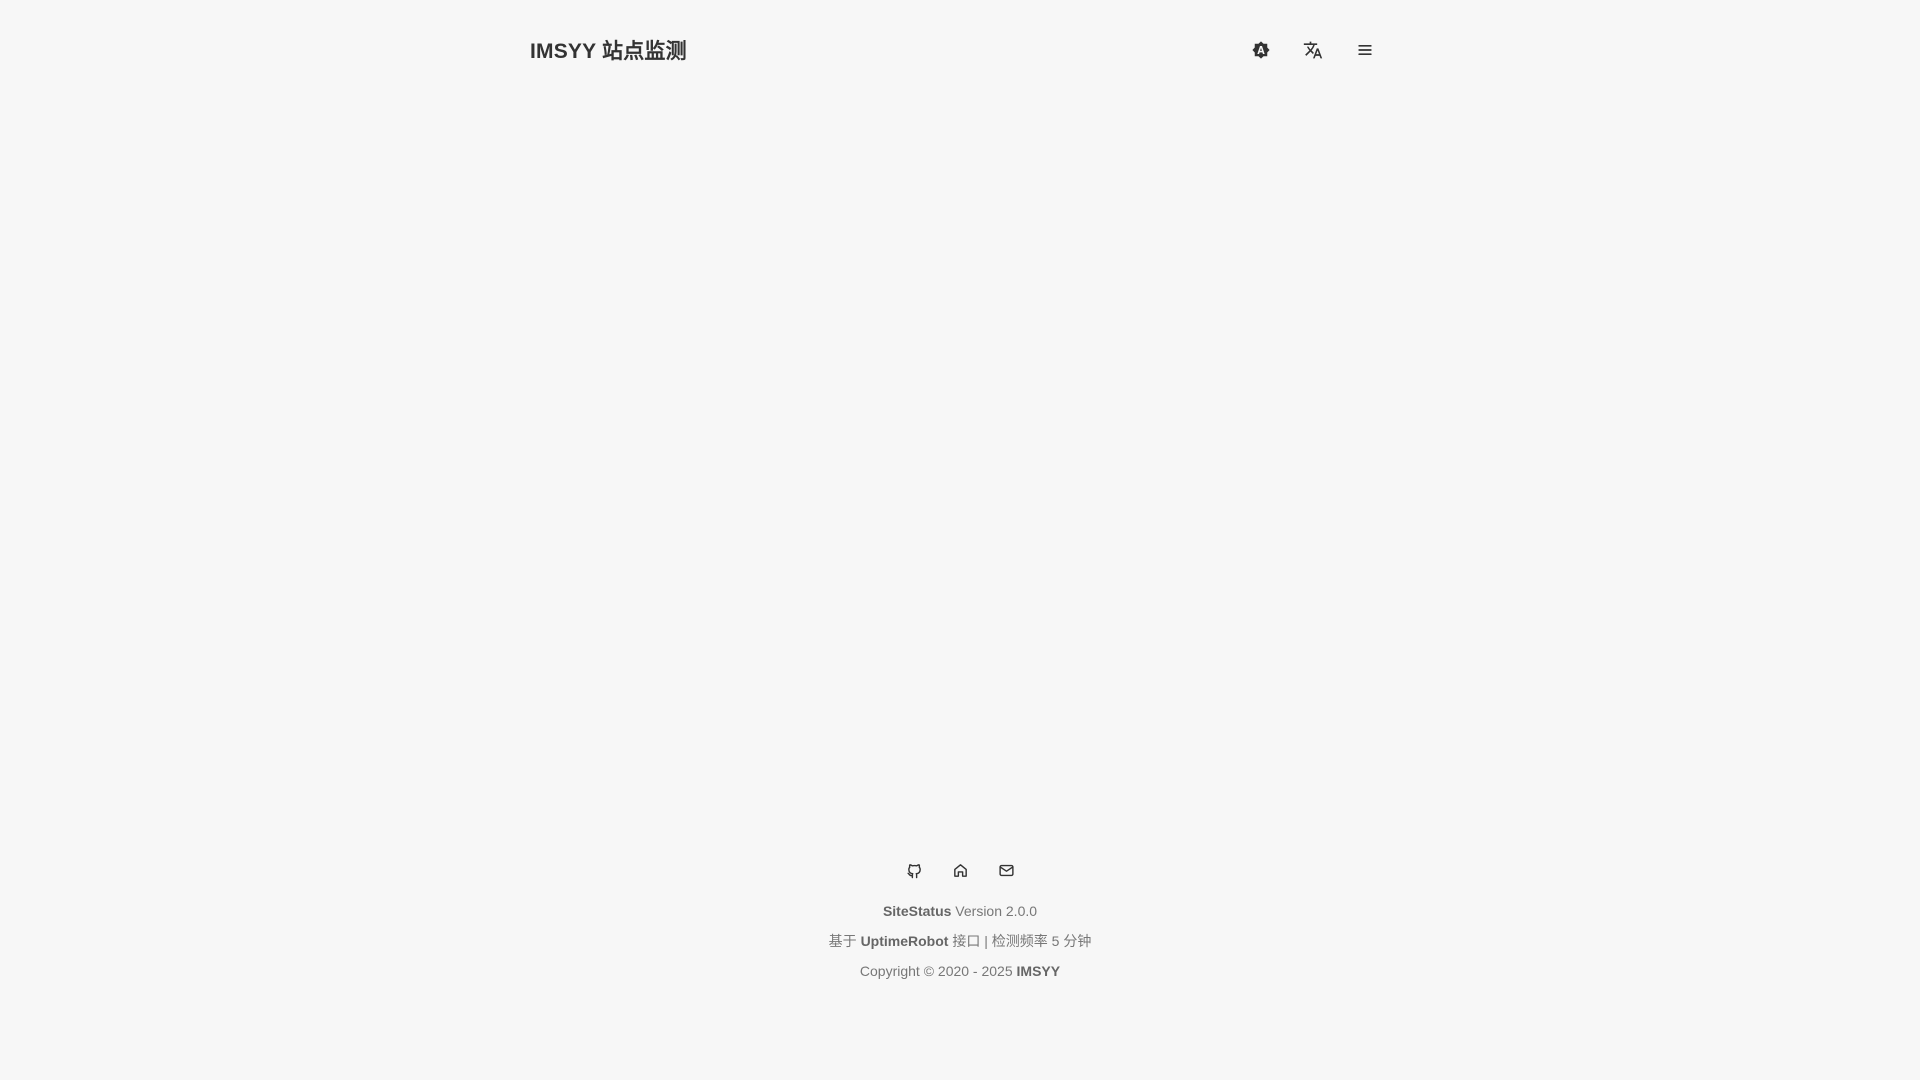  Describe the element at coordinates (844, 941) in the screenshot. I see `powered-prefix: 基于` at that location.